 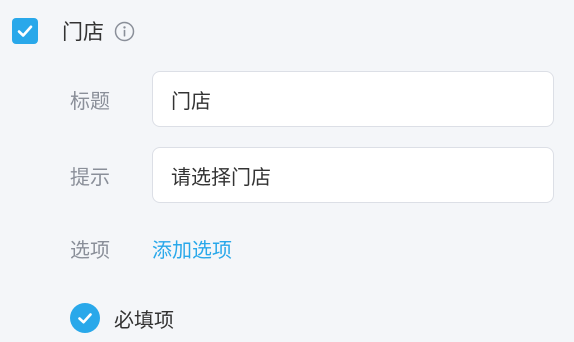 I want to click on options-label: 选项, so click(x=90, y=249).